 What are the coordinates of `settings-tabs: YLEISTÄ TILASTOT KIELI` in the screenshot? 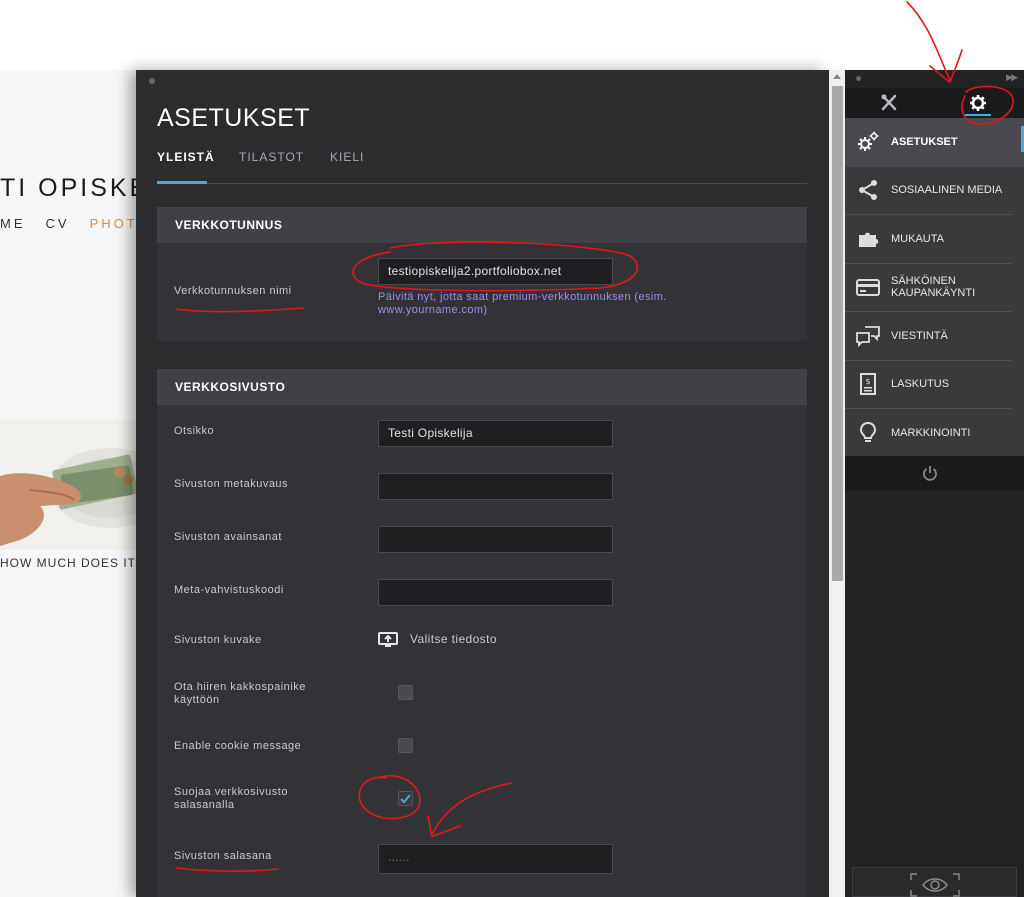 It's located at (482, 167).